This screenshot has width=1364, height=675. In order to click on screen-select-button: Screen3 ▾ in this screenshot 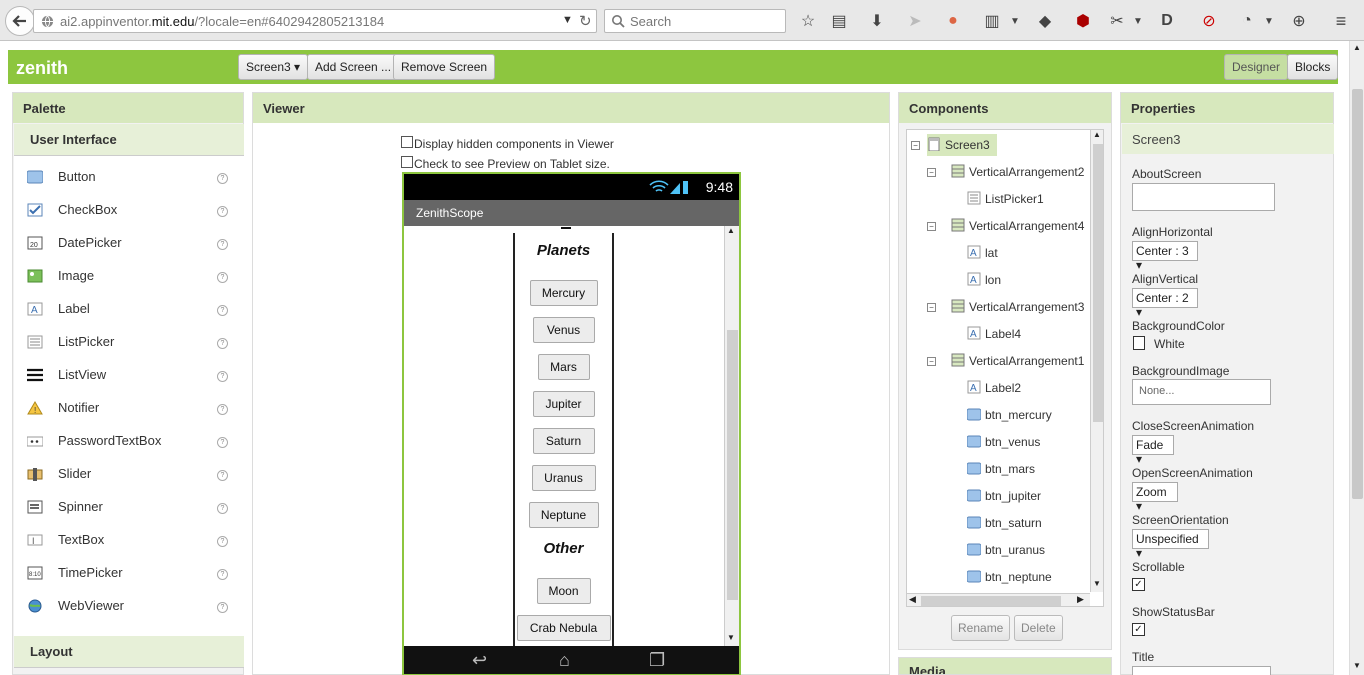, I will do `click(273, 67)`.